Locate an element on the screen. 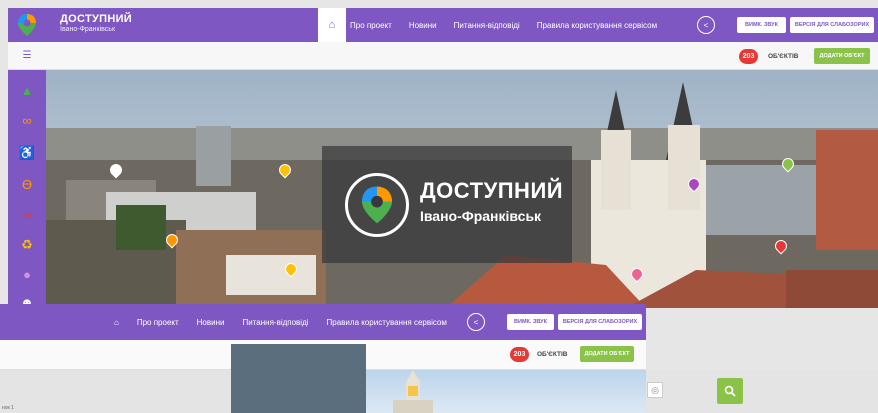 Image resolution: width=878 pixels, height=413 pixels. map-icon: ▲ is located at coordinates (27, 91).